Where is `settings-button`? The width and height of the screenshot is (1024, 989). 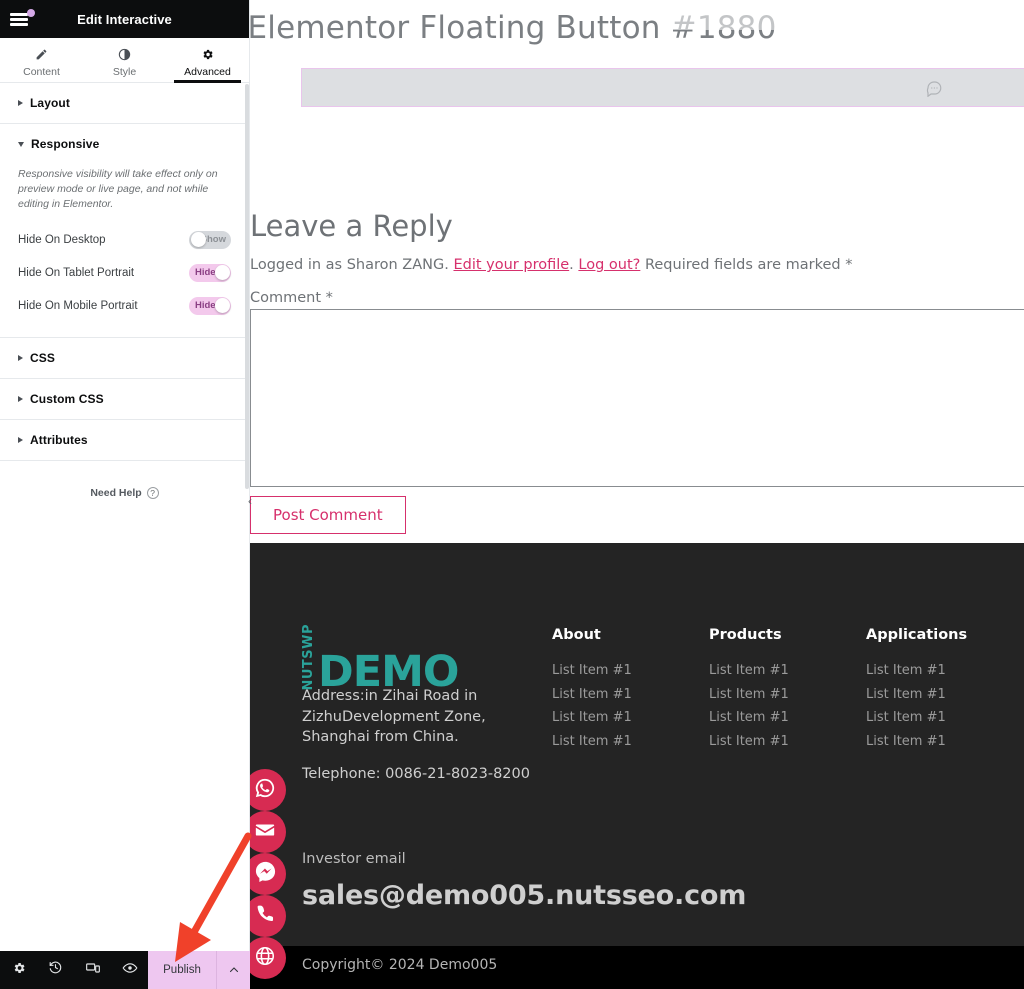 settings-button is located at coordinates (18, 970).